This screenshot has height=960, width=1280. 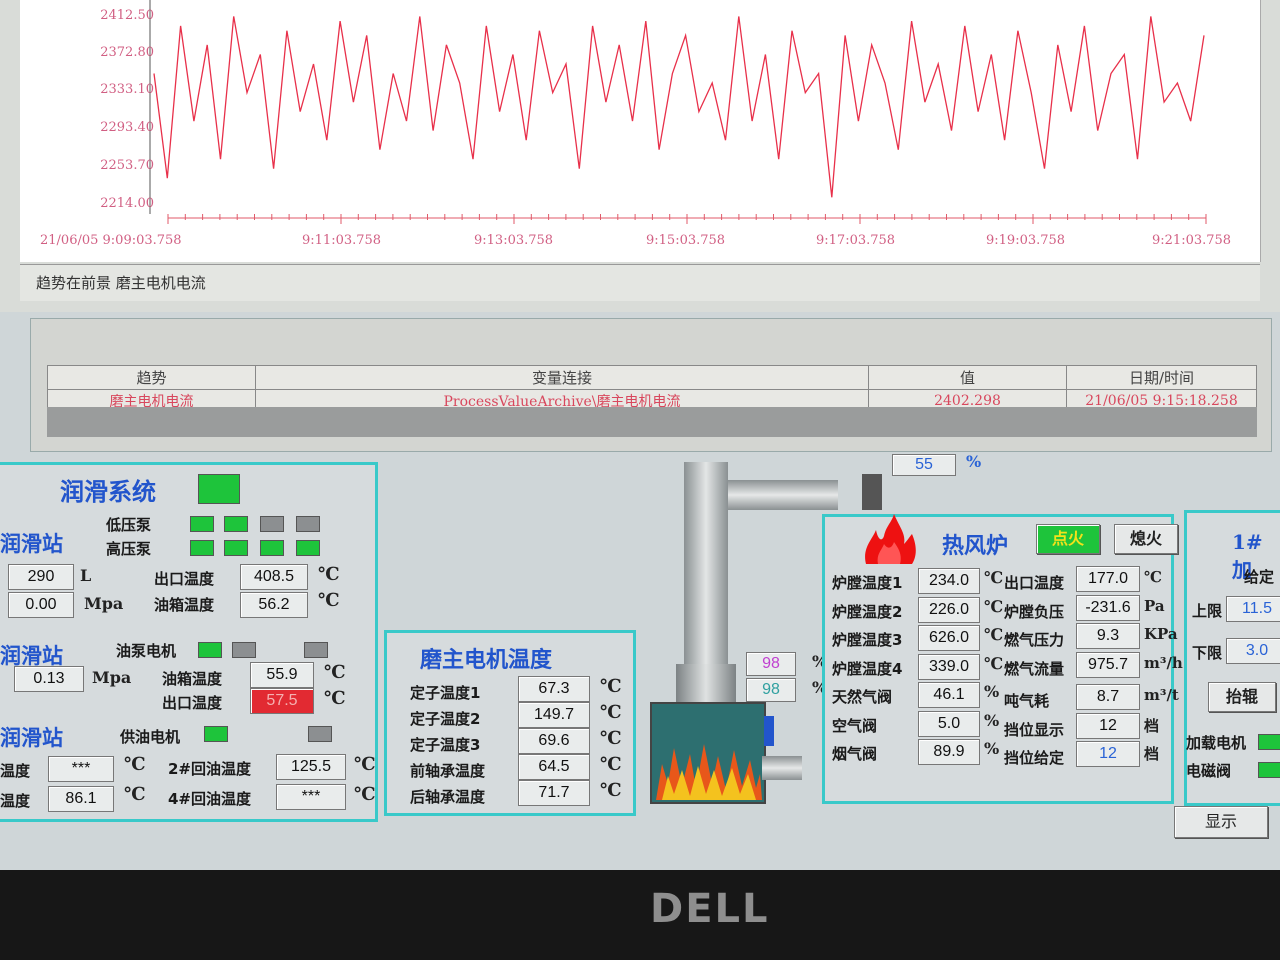 What do you see at coordinates (1068, 539) in the screenshot?
I see `ignite-button: 点火` at bounding box center [1068, 539].